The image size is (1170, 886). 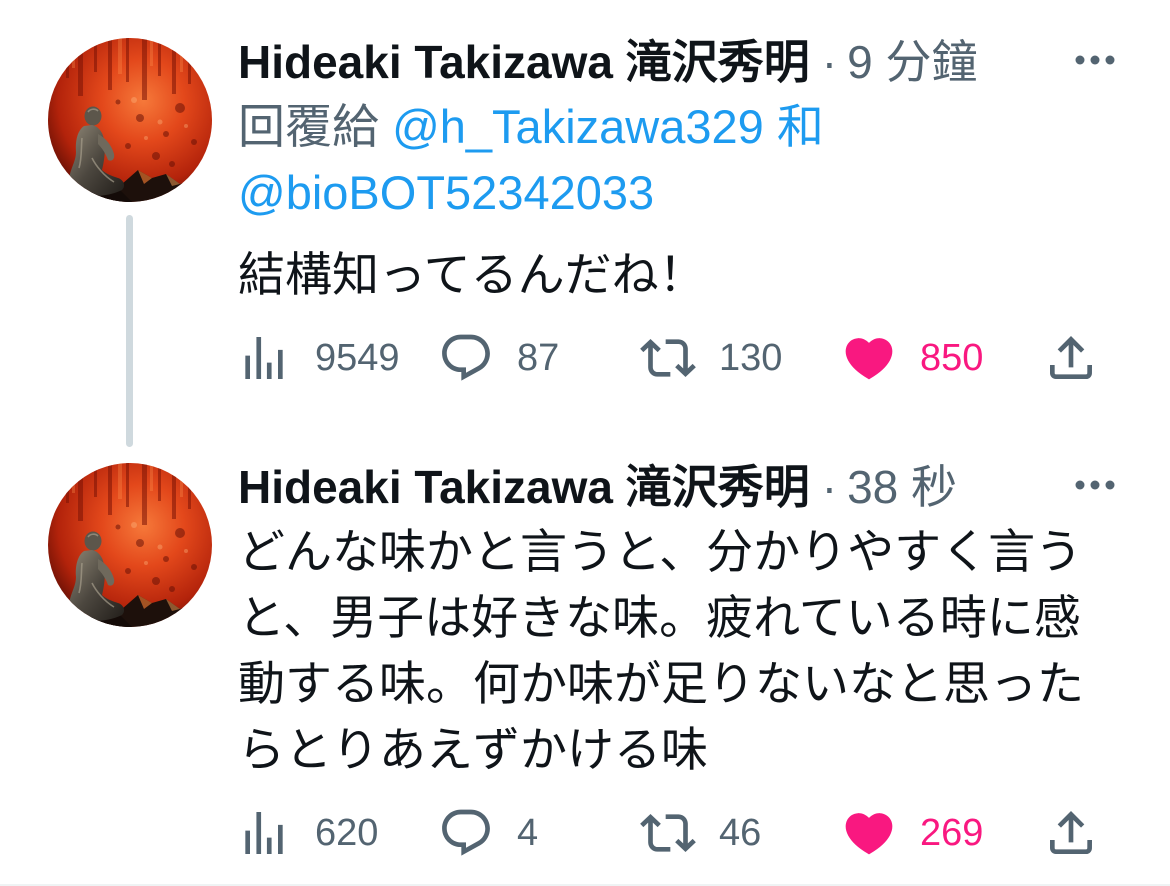 I want to click on reply-button: 87, so click(x=498, y=358).